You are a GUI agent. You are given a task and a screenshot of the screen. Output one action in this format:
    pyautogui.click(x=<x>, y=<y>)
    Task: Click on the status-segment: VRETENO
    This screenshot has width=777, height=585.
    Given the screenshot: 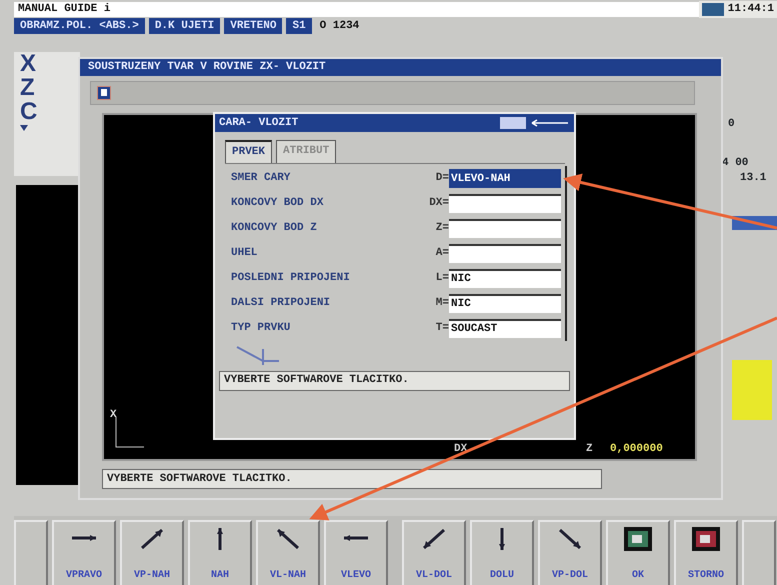 What is the action you would take?
    pyautogui.click(x=253, y=26)
    